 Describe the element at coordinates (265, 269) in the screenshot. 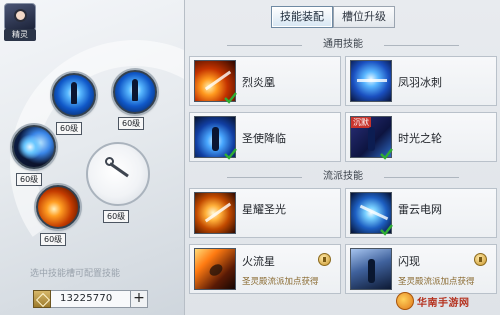

I see `skill-card-huoliuxing: 火流星 圣灵殿流派加点获得` at that location.